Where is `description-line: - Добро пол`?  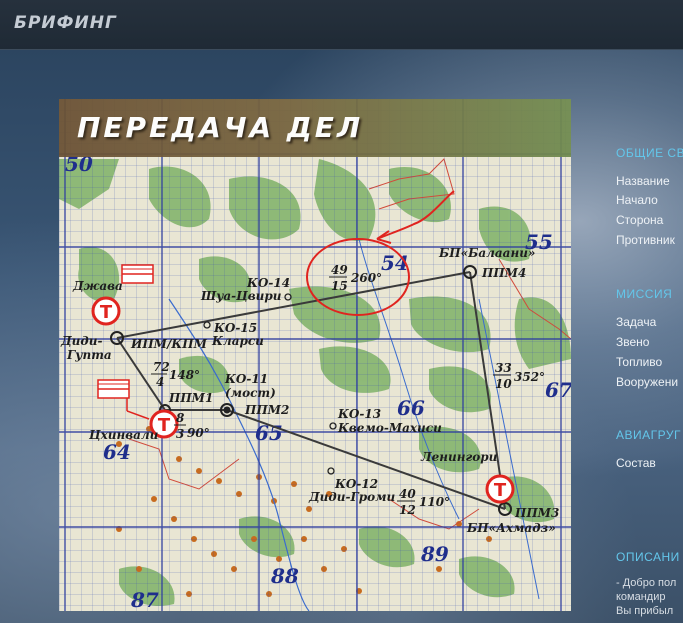 description-line: - Добро пол is located at coordinates (646, 583).